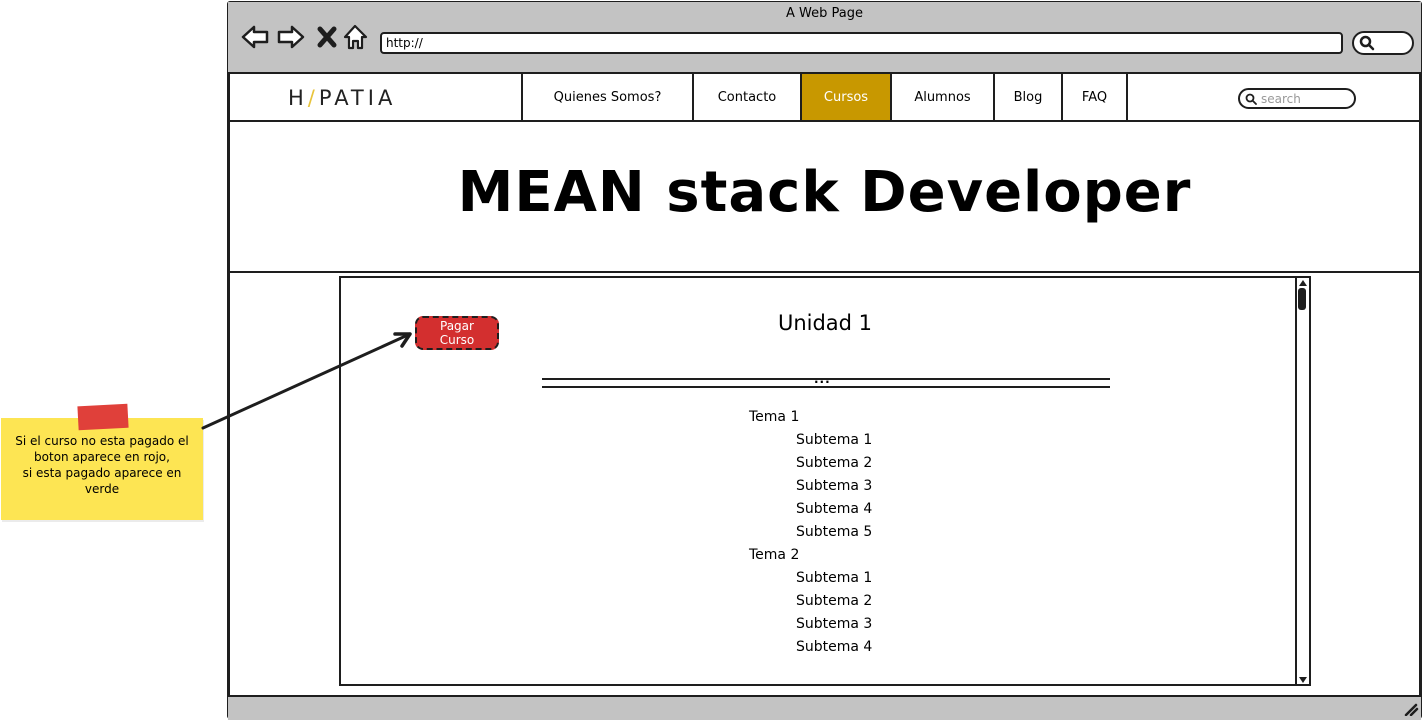 The height and width of the screenshot is (723, 1426). I want to click on nav-item-quienes-somos: Quienes Somos?, so click(608, 97).